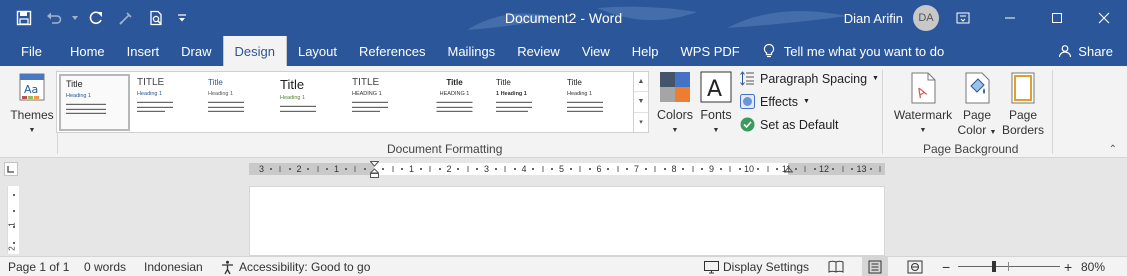  Describe the element at coordinates (875, 266) in the screenshot. I see `print-layout-icon` at that location.